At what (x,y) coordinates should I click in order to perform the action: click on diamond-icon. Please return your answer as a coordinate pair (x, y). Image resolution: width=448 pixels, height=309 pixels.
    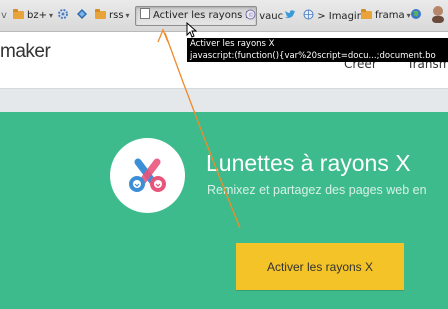
    Looking at the image, I should click on (82, 14).